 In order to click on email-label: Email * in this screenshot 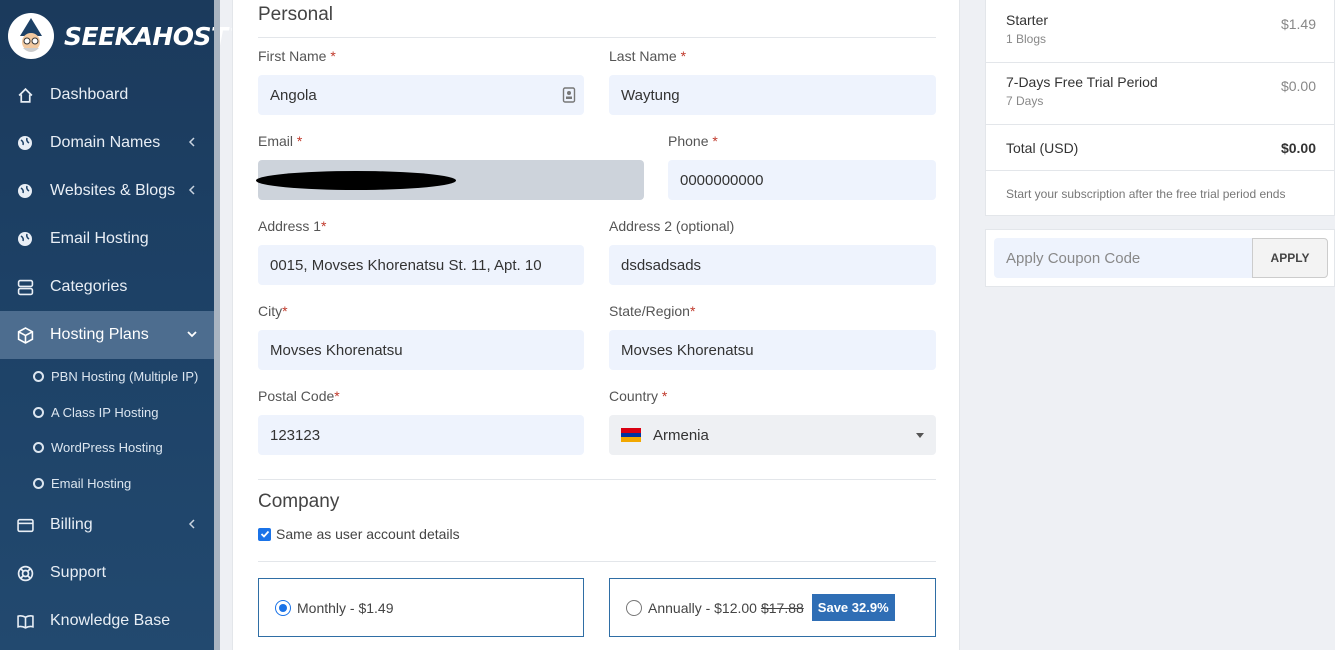, I will do `click(280, 141)`.